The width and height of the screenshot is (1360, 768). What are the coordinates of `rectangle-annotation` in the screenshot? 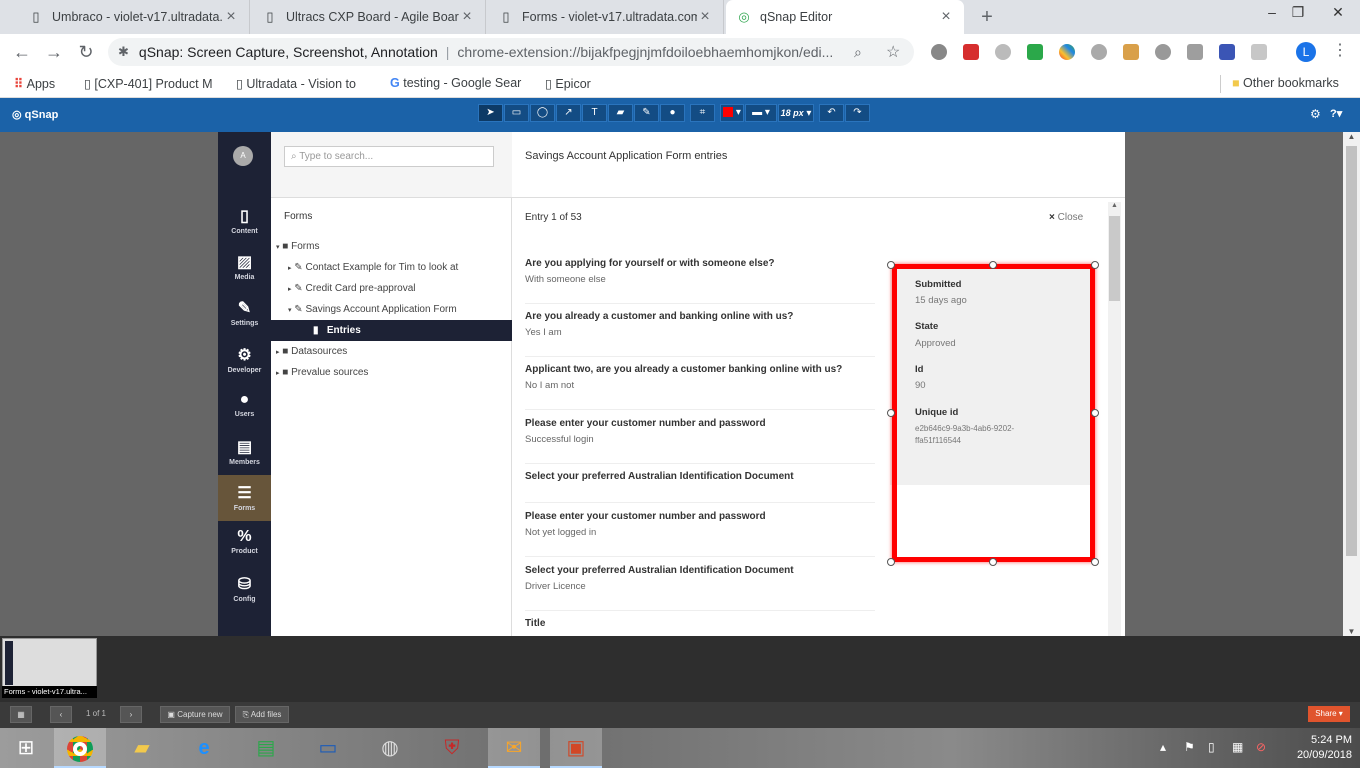 It's located at (993, 413).